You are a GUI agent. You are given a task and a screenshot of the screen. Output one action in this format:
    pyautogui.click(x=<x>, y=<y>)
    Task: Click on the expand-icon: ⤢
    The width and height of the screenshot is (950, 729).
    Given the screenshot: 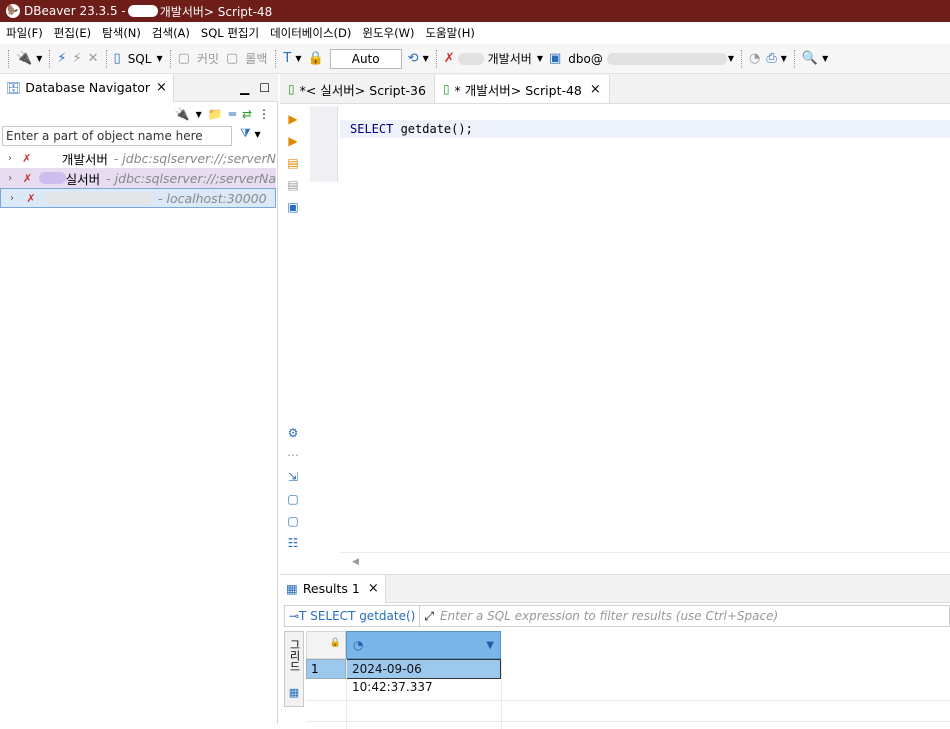 What is the action you would take?
    pyautogui.click(x=429, y=616)
    